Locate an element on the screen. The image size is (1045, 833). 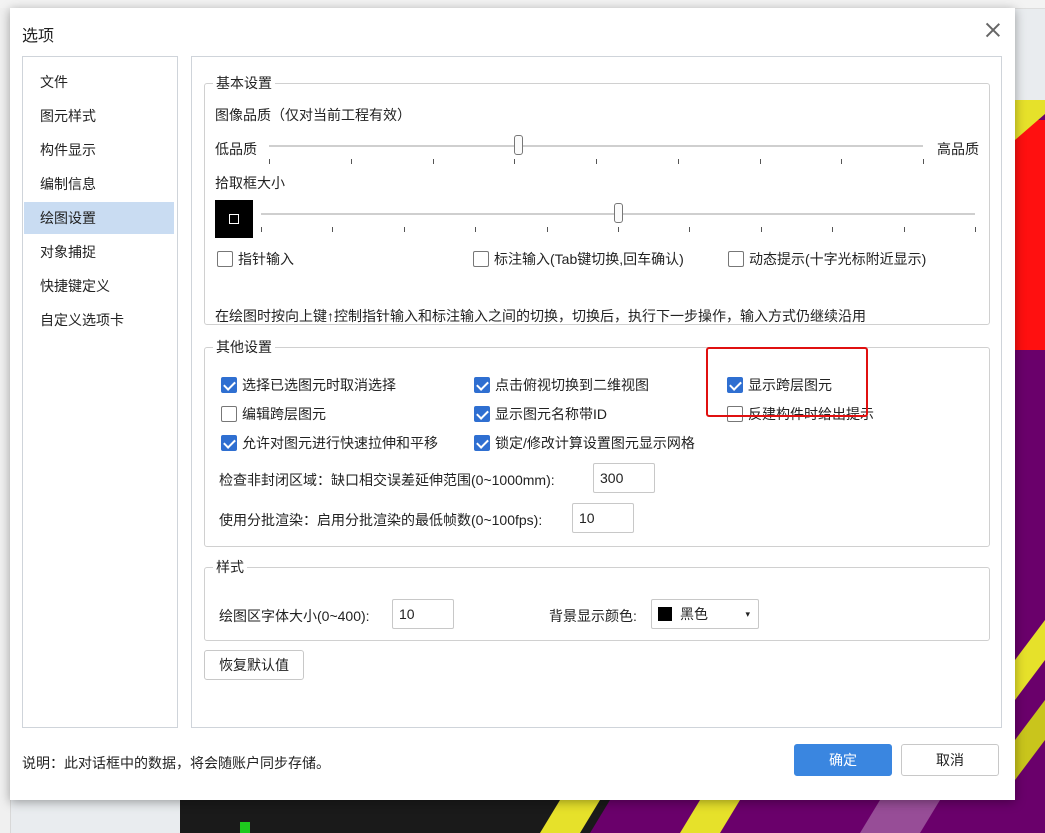
viewport-graphics-bottom is located at coordinates (627, 816).